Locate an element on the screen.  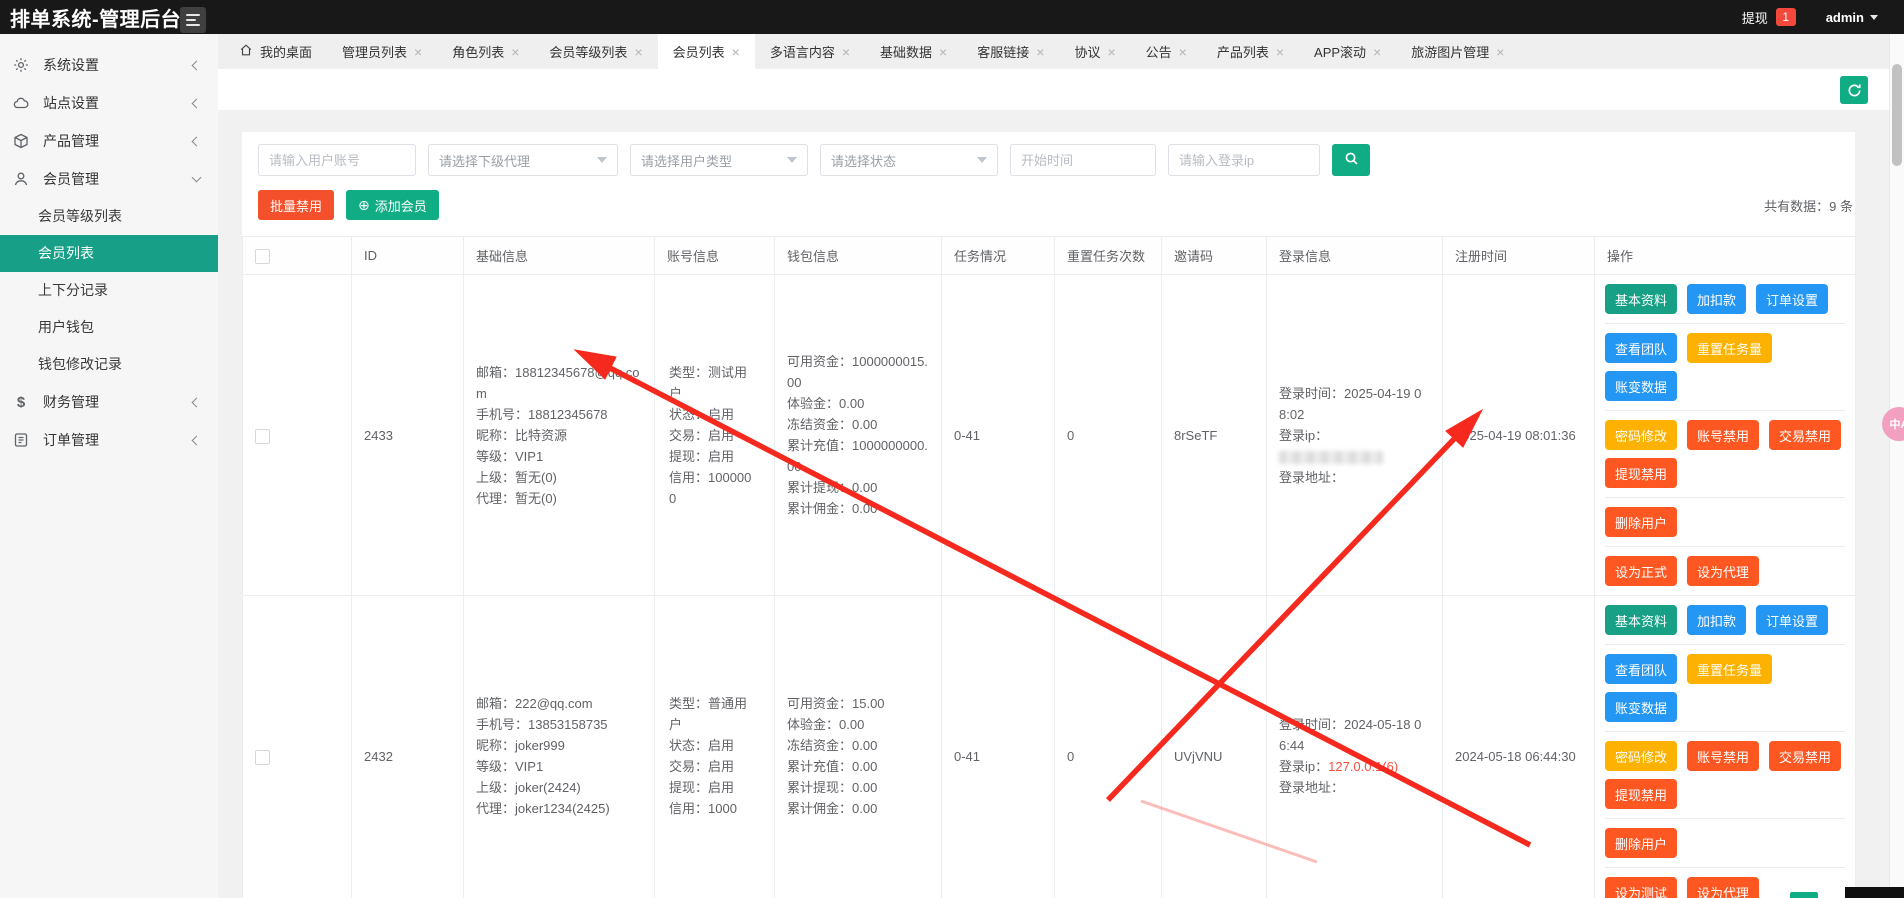
withdraw-link: 提现 is located at coordinates (1755, 17).